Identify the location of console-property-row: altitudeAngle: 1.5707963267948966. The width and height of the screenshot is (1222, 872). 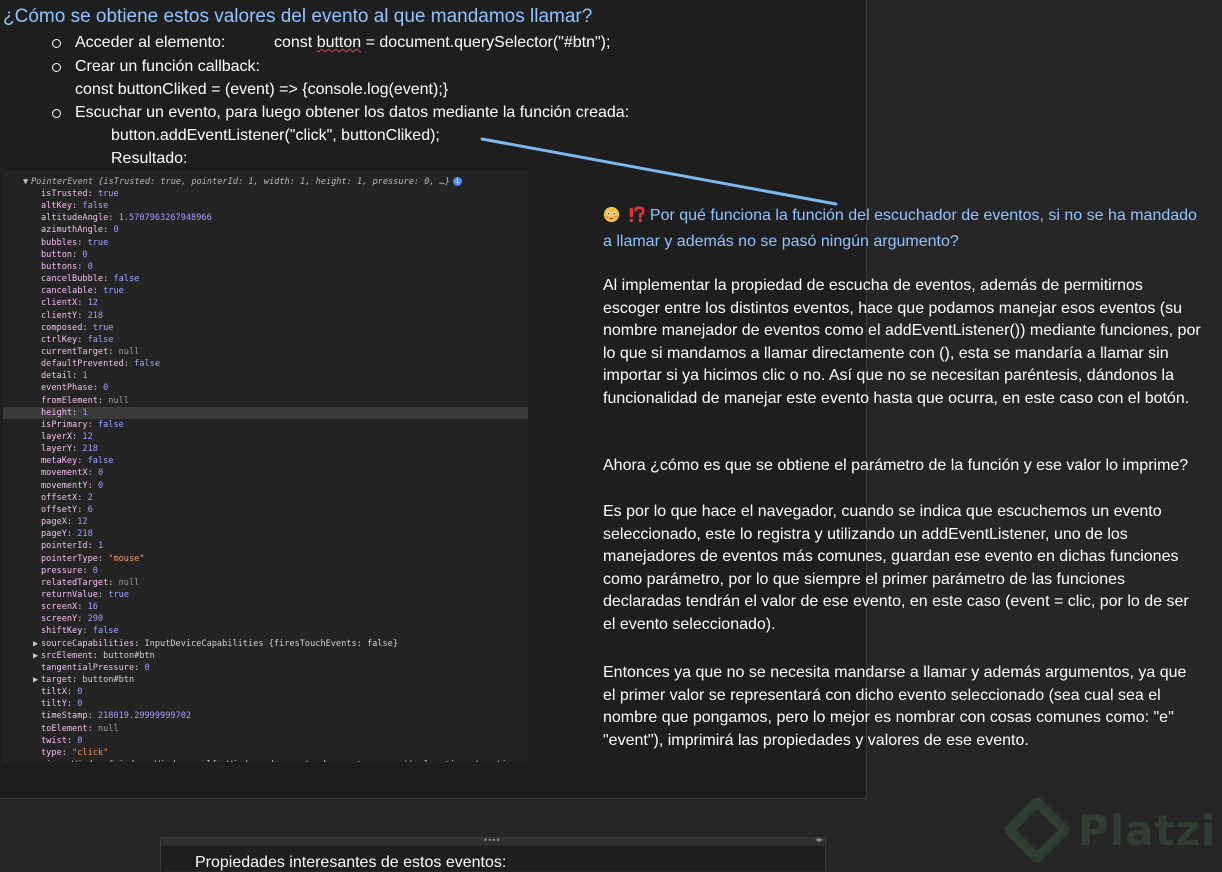
(265, 218).